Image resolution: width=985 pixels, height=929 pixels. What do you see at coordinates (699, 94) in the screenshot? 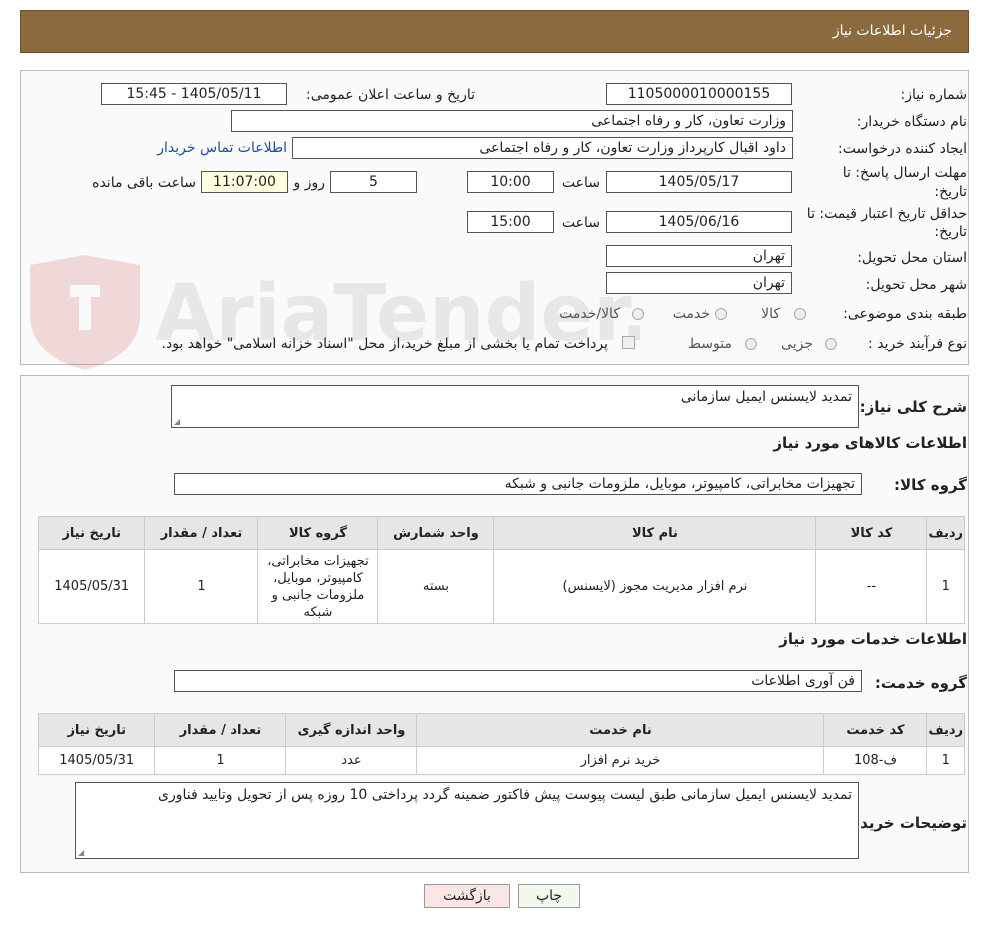
I see `need-number-field: 1105000010000155` at bounding box center [699, 94].